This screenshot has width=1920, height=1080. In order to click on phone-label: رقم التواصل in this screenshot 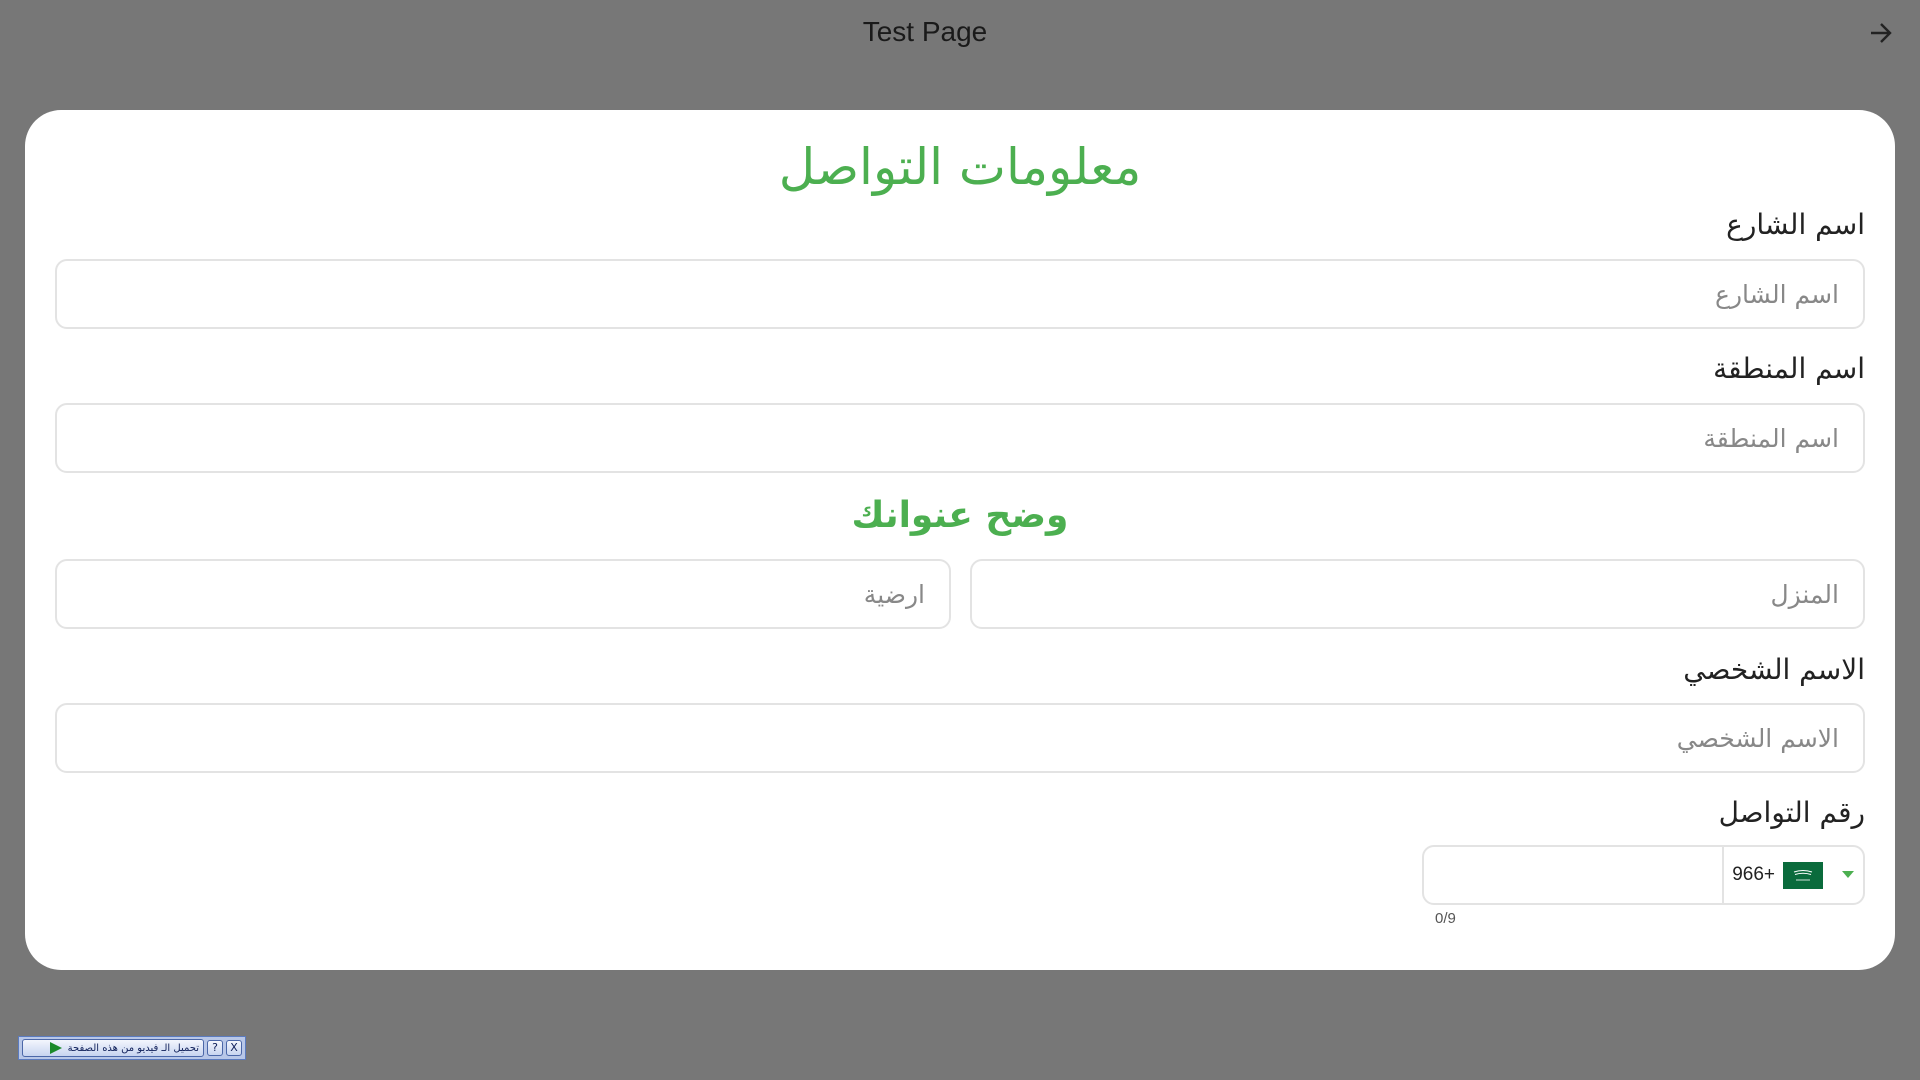, I will do `click(1791, 812)`.